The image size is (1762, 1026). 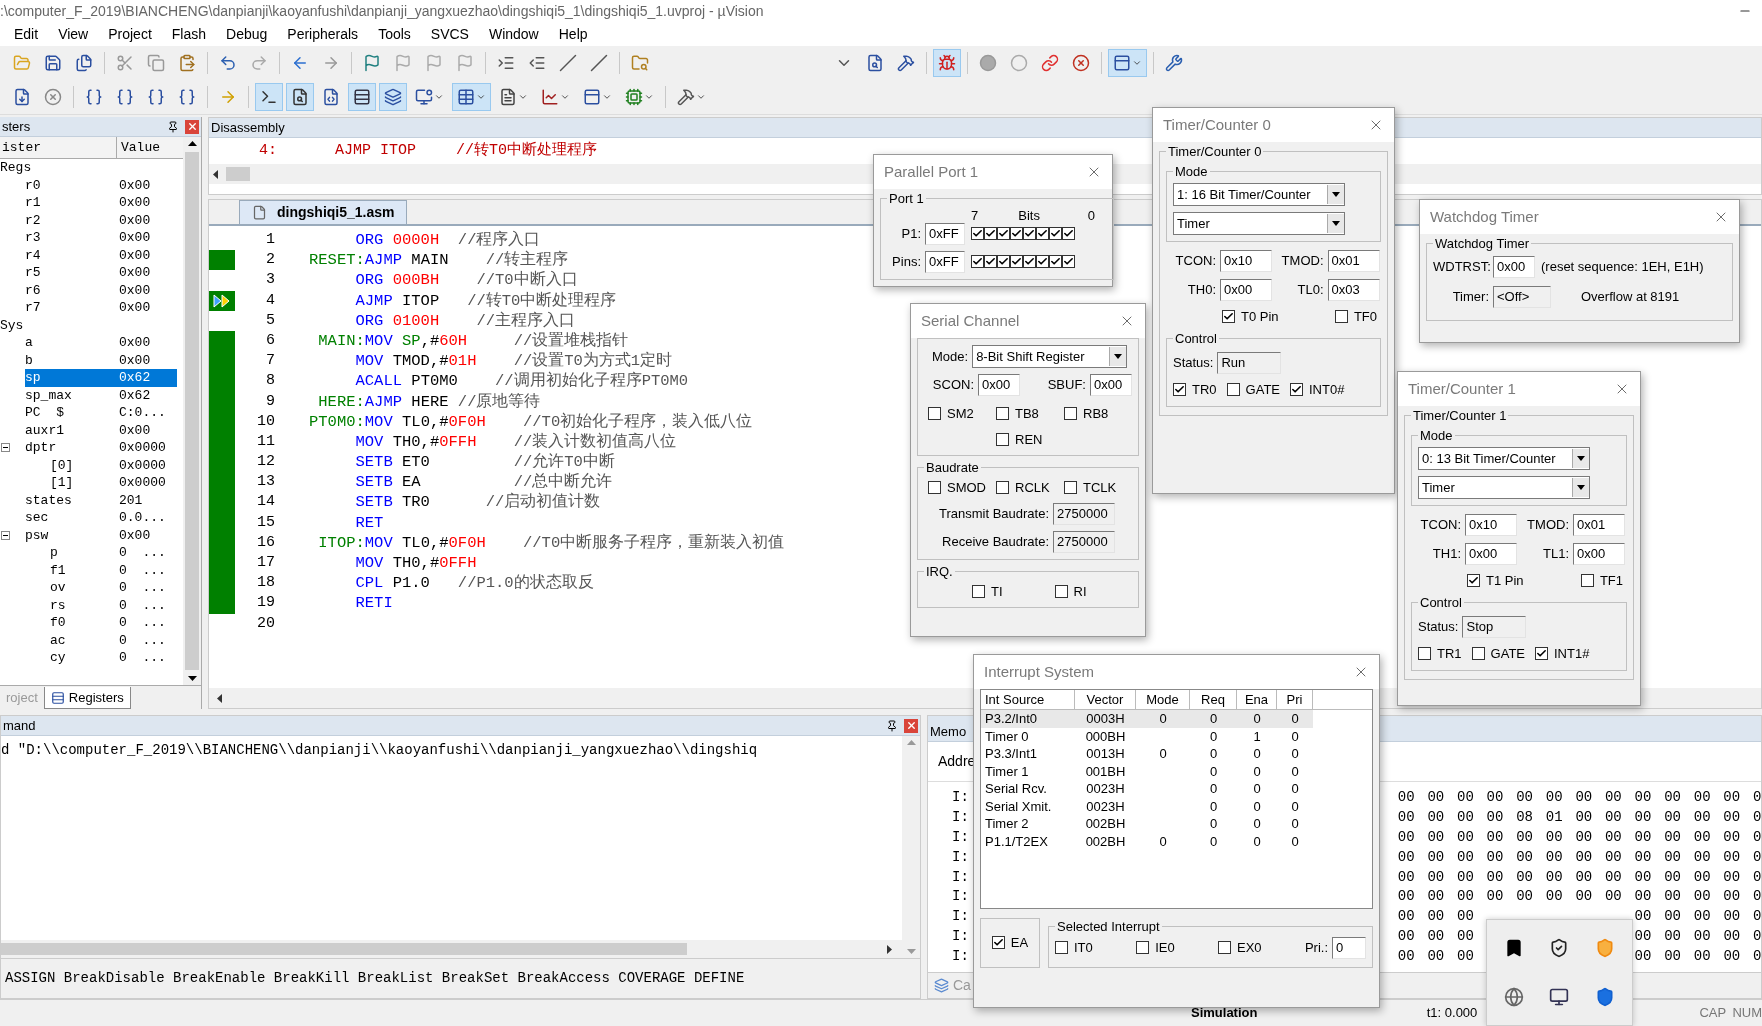 I want to click on dropdown: Timer, so click(x=1259, y=223).